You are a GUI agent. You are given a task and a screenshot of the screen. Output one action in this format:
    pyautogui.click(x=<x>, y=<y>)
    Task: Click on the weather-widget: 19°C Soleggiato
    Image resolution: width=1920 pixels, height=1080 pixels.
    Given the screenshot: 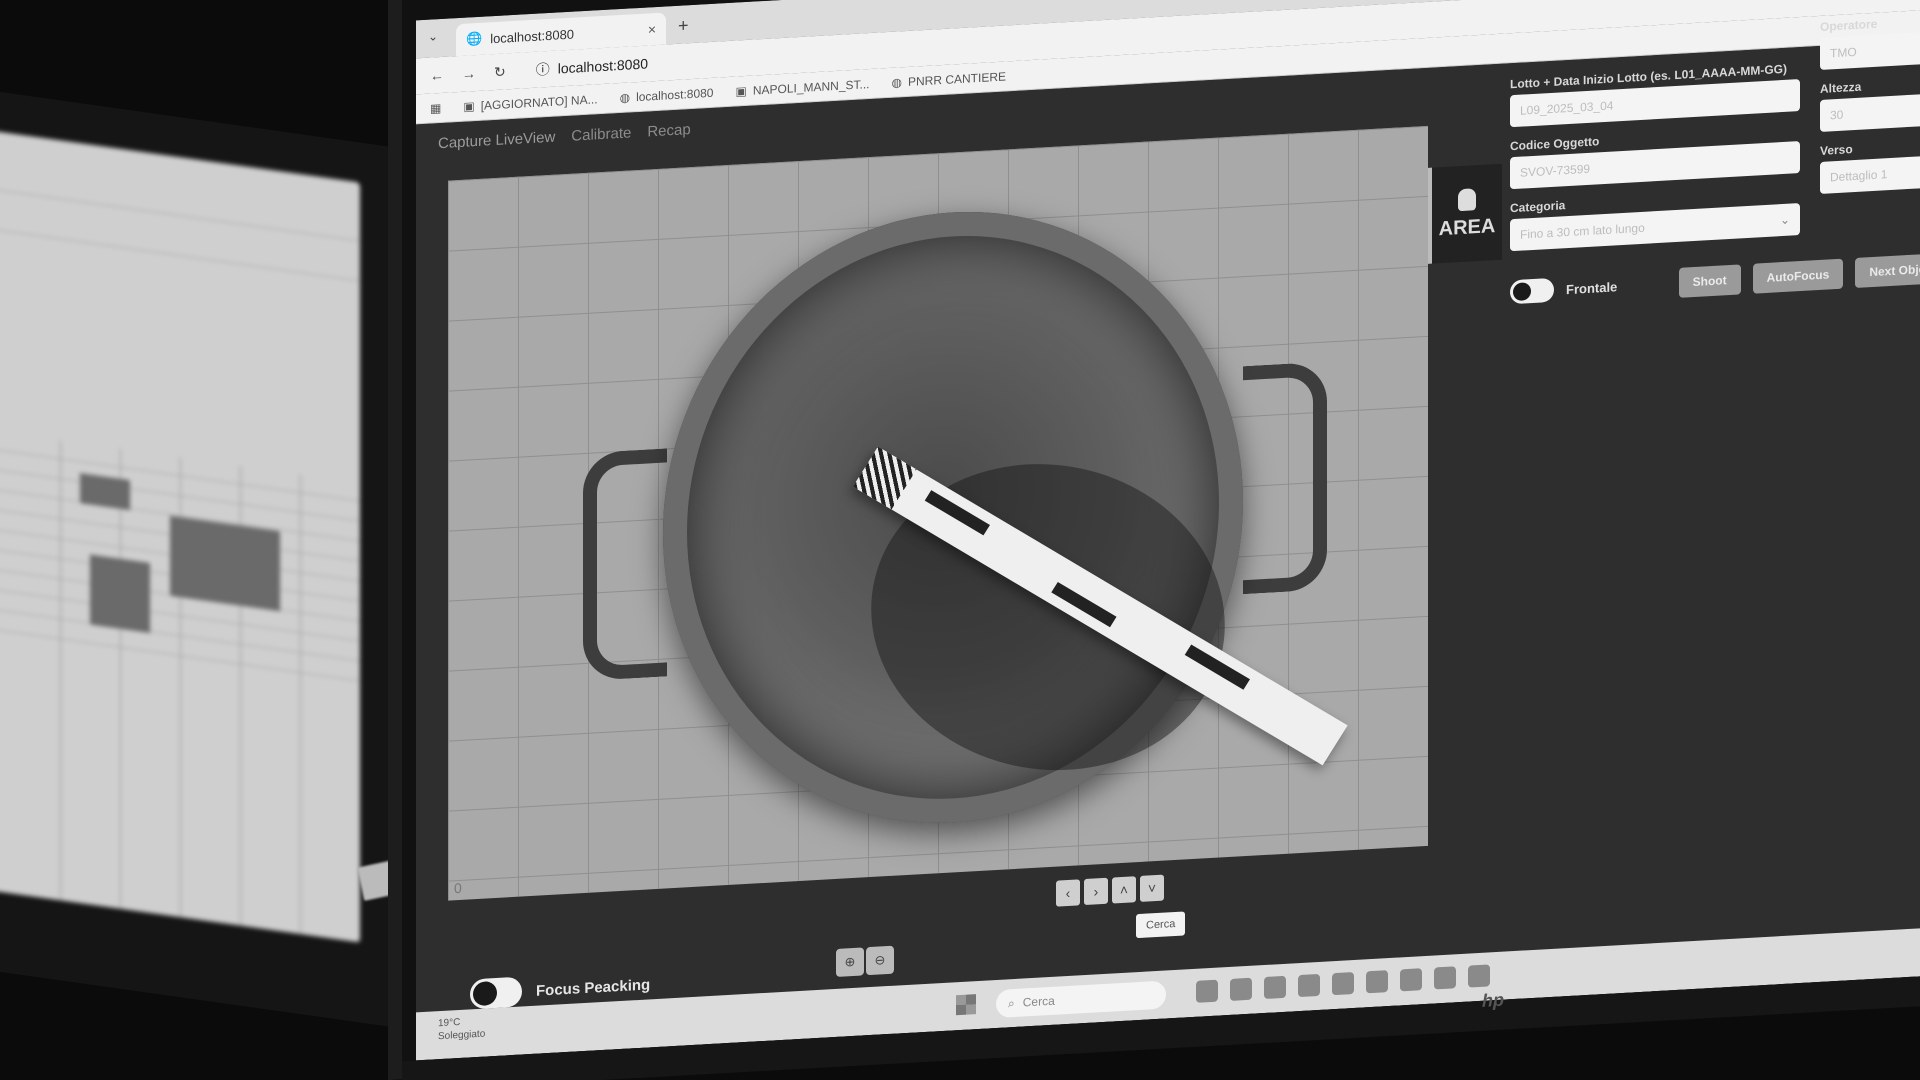 What is the action you would take?
    pyautogui.click(x=461, y=1029)
    